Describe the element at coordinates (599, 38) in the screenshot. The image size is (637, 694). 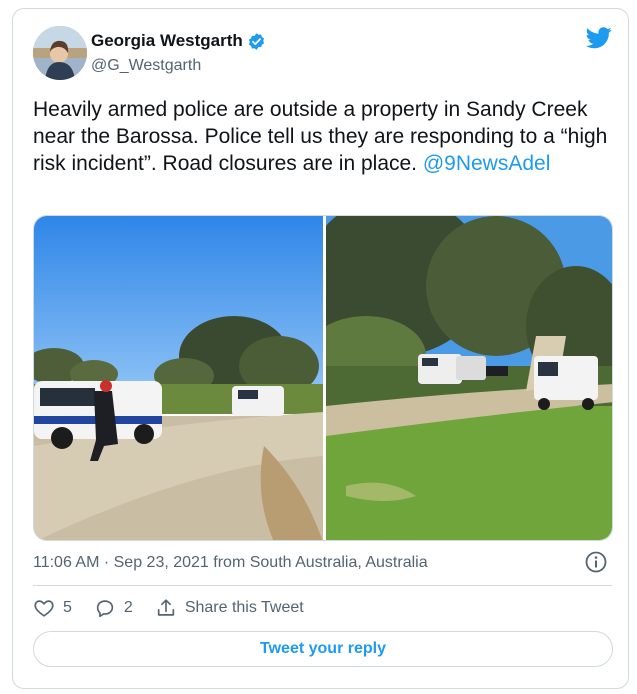
I see `twitter-bird-icon` at that location.